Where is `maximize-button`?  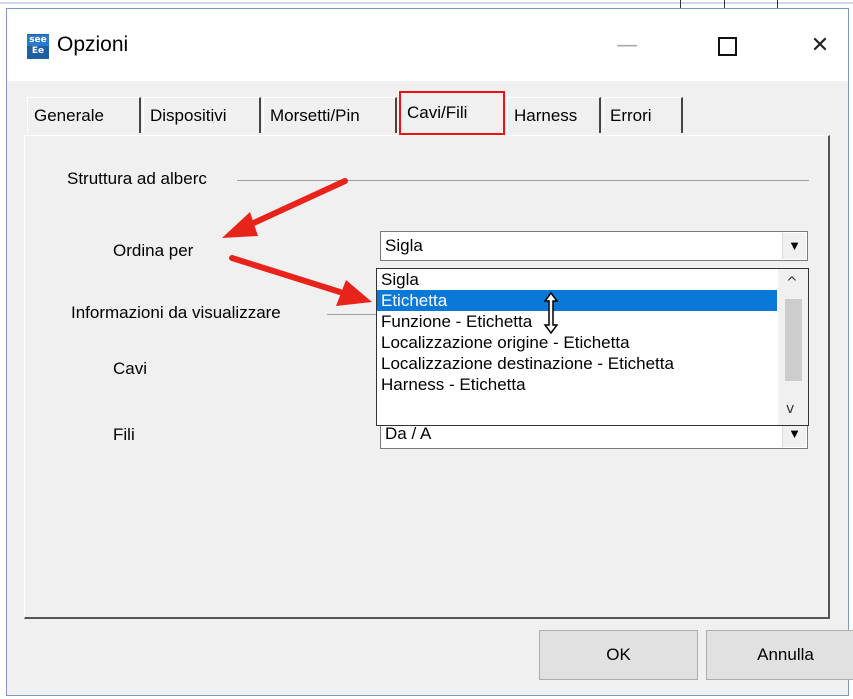
maximize-button is located at coordinates (727, 46).